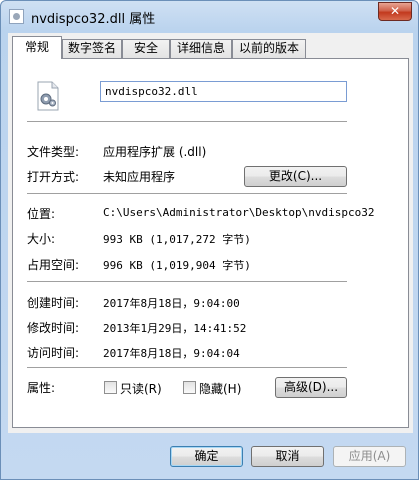  Describe the element at coordinates (369, 456) in the screenshot. I see `apply-button: 应用(A)` at that location.